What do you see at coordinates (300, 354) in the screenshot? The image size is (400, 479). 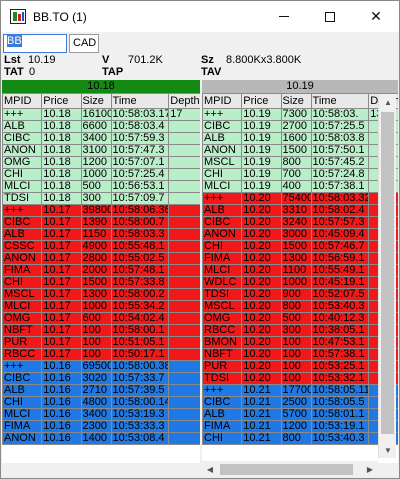 I see `ask-table-row: NBFT 10.20 100 10:57:38.1` at bounding box center [300, 354].